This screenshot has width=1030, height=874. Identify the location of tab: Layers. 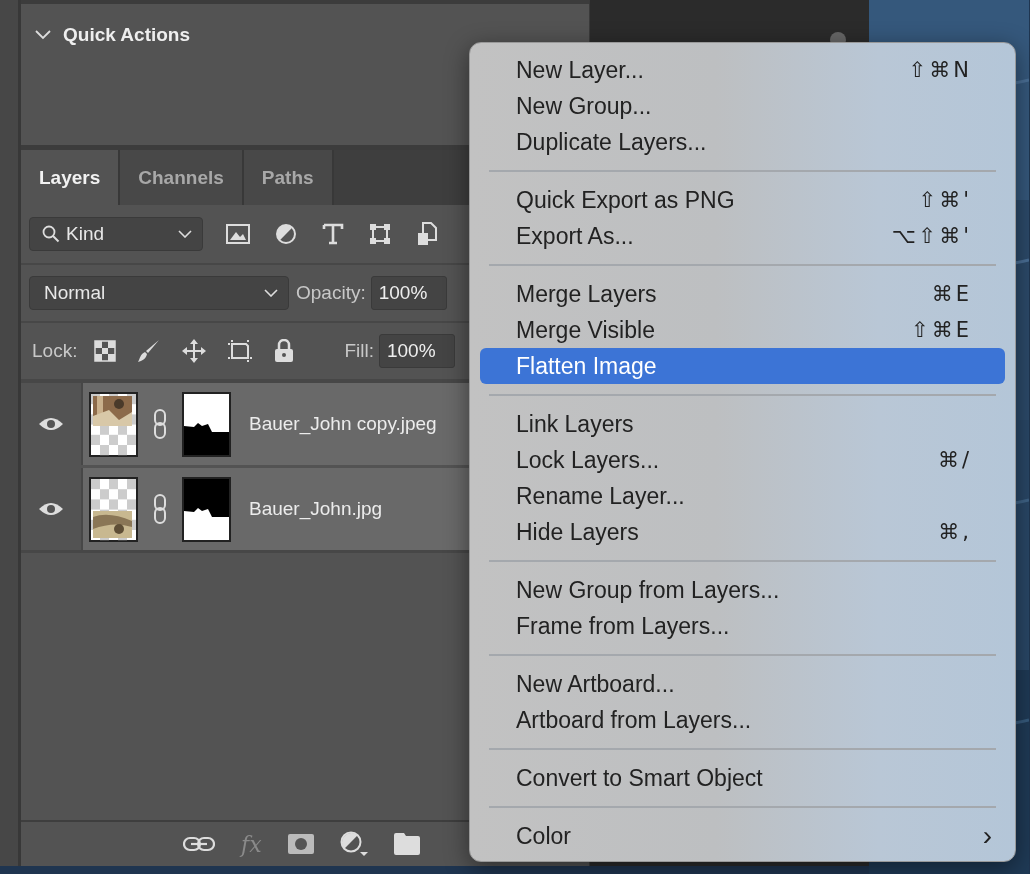
(71, 177).